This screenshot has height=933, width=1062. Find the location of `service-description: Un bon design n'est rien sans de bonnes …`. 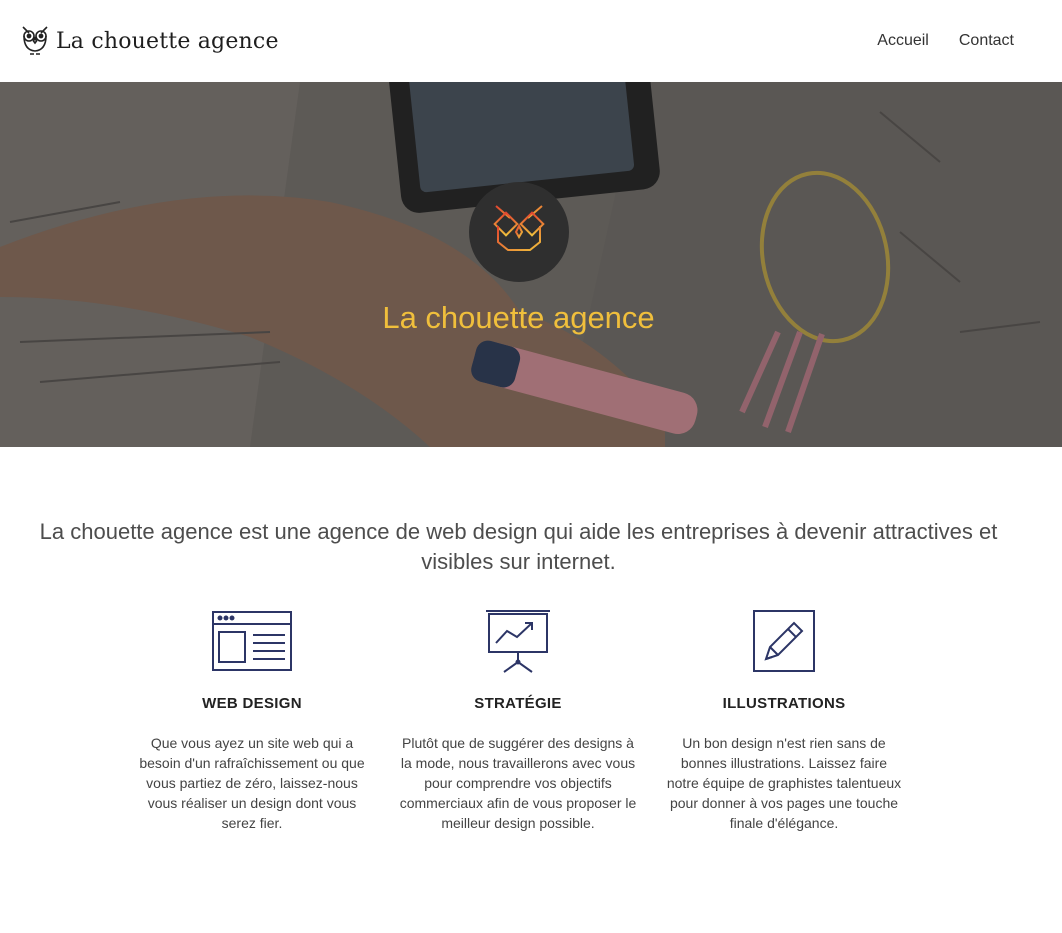

service-description: Un bon design n'est rien sans de bonnes … is located at coordinates (784, 783).